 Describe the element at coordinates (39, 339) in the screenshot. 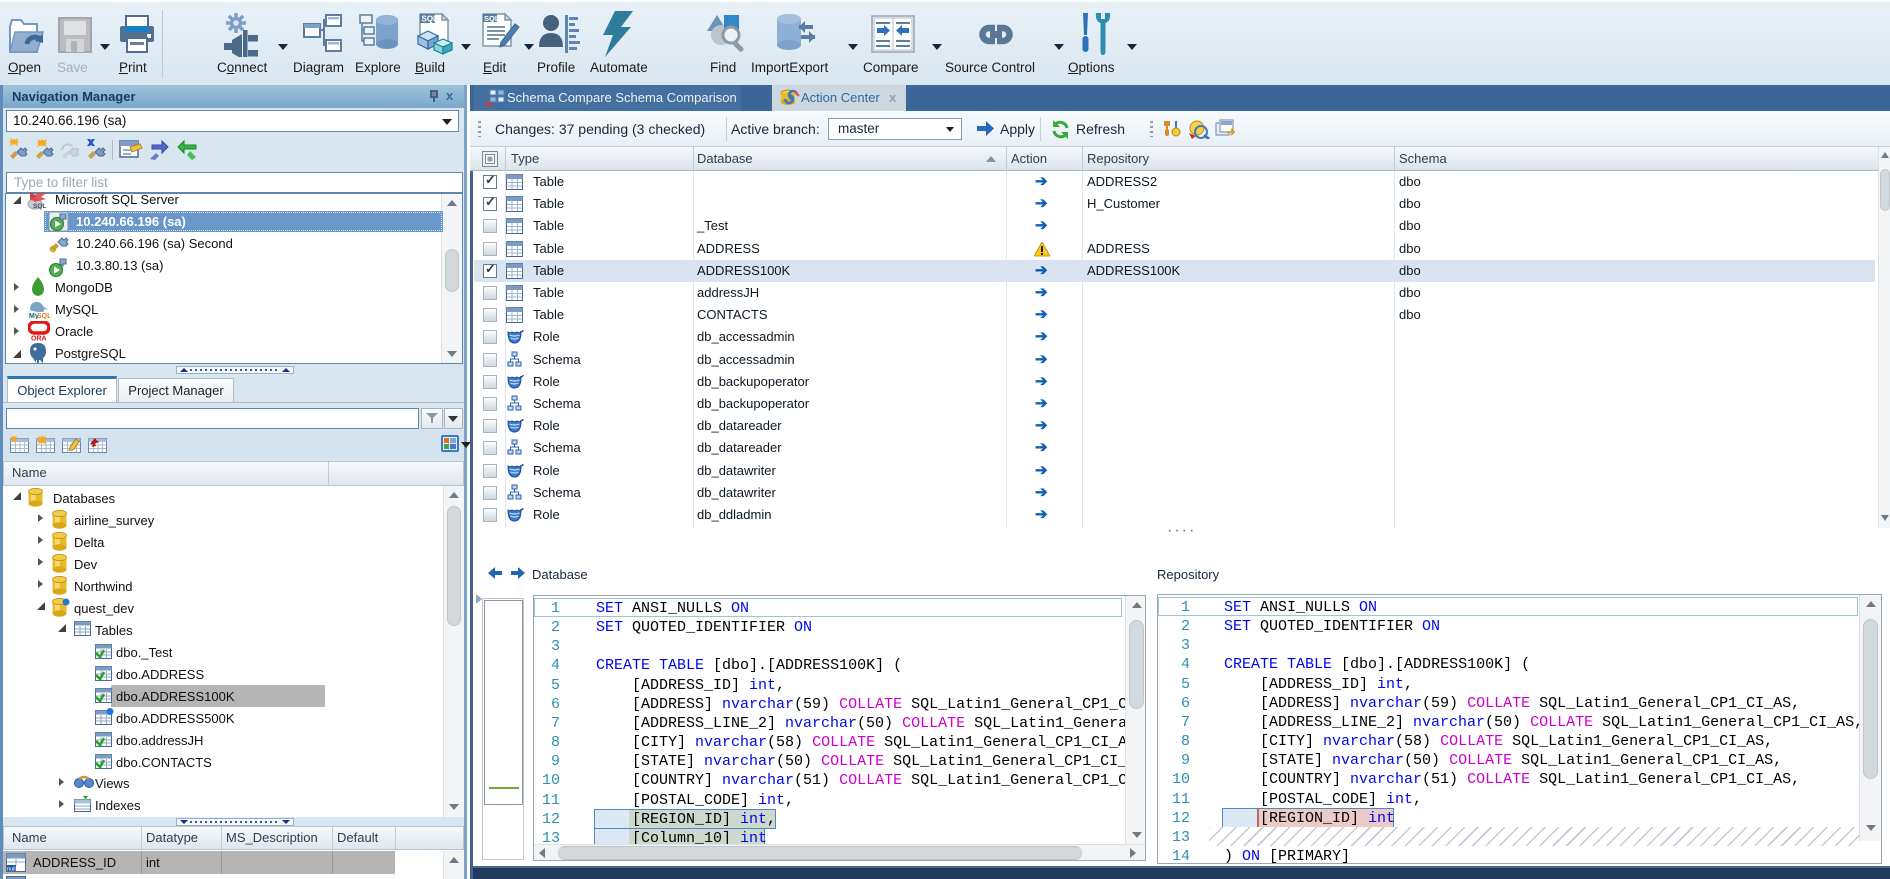

I see `svg-text: ORA` at that location.